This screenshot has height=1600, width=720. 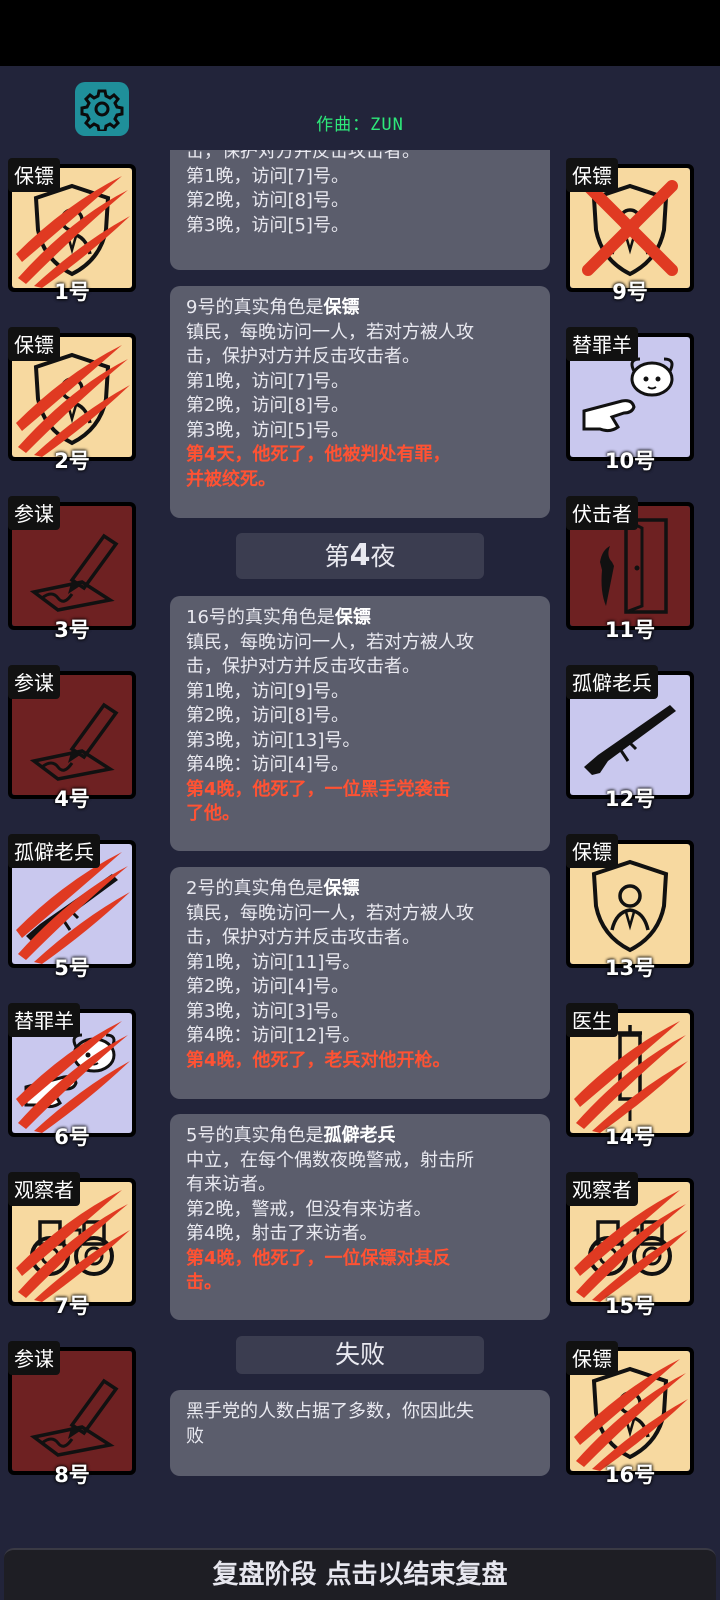 What do you see at coordinates (630, 569) in the screenshot?
I see `player-tile: 伏击者 11号` at bounding box center [630, 569].